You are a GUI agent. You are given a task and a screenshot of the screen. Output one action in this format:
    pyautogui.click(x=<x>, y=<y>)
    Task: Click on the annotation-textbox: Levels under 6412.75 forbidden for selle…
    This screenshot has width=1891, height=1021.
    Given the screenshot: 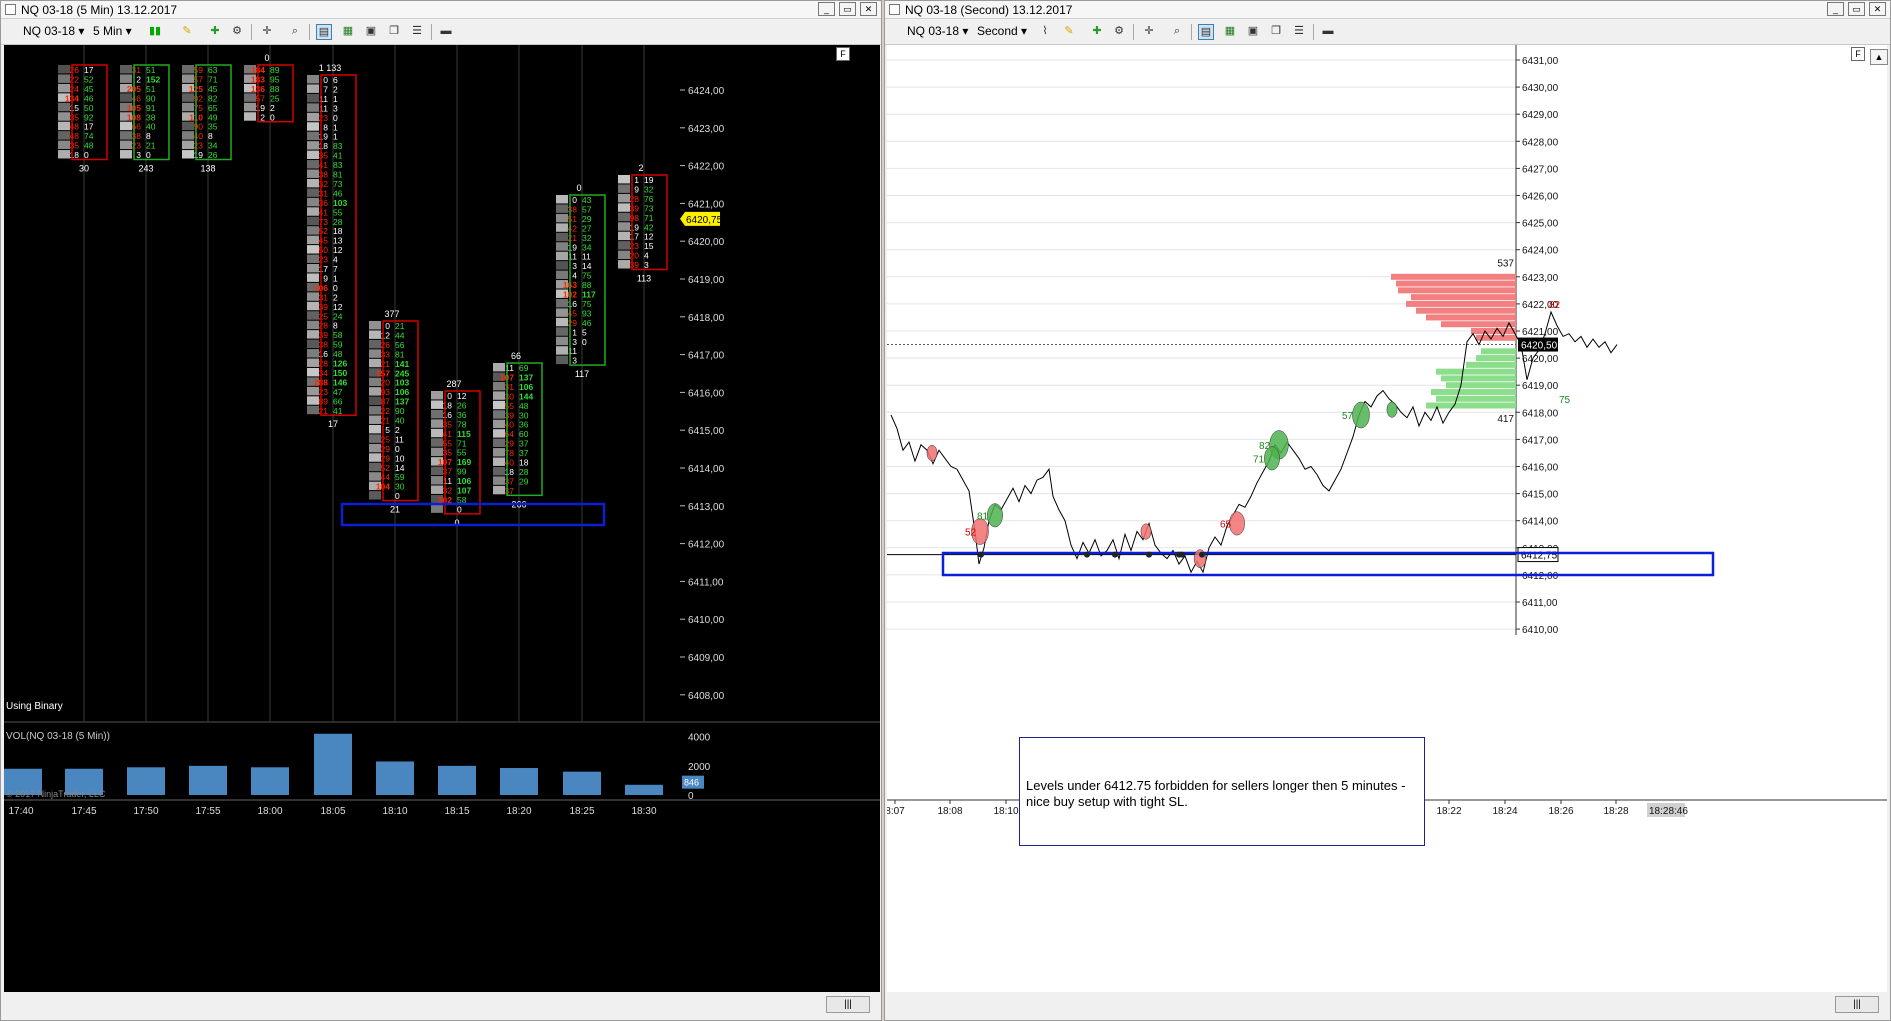 What is the action you would take?
    pyautogui.click(x=1222, y=791)
    